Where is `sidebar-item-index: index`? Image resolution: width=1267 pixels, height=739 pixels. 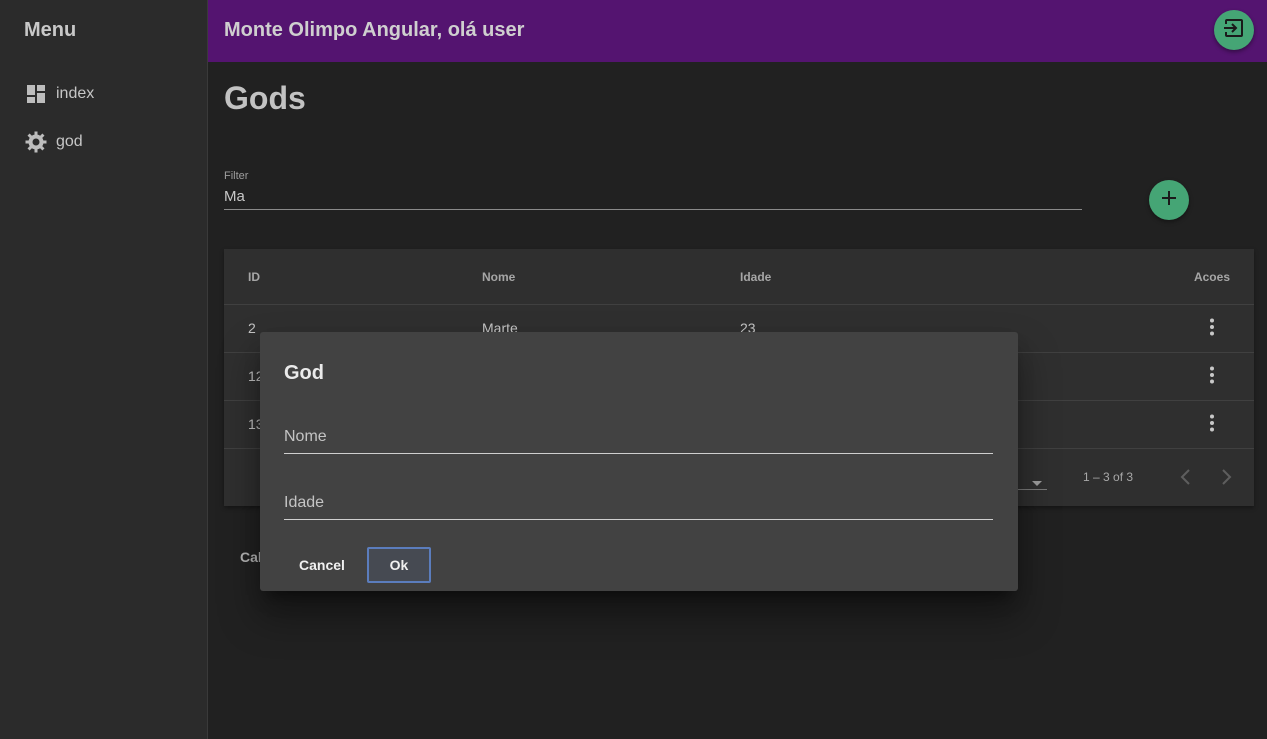 sidebar-item-index: index is located at coordinates (109, 94).